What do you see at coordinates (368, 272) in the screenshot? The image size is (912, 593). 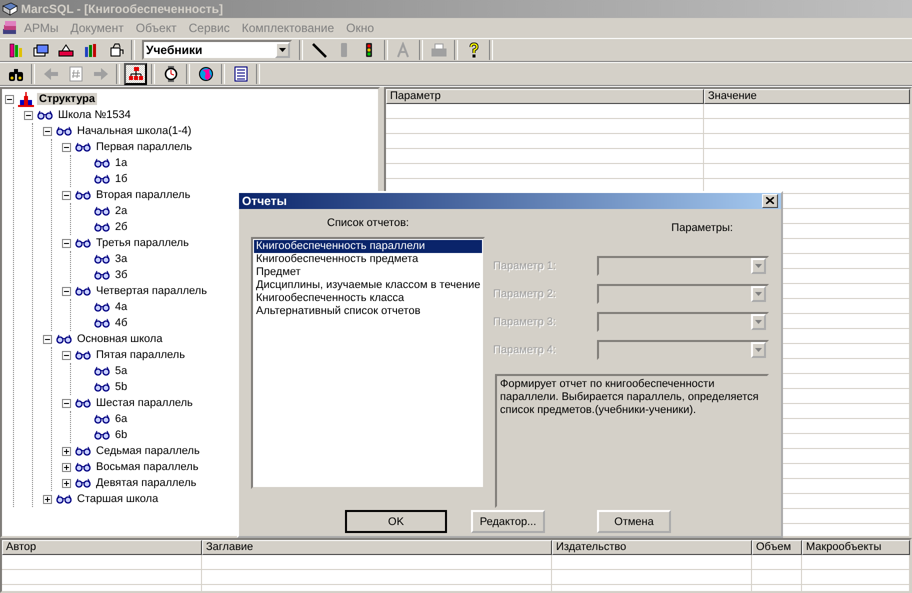 I see `list-item: Предмет` at bounding box center [368, 272].